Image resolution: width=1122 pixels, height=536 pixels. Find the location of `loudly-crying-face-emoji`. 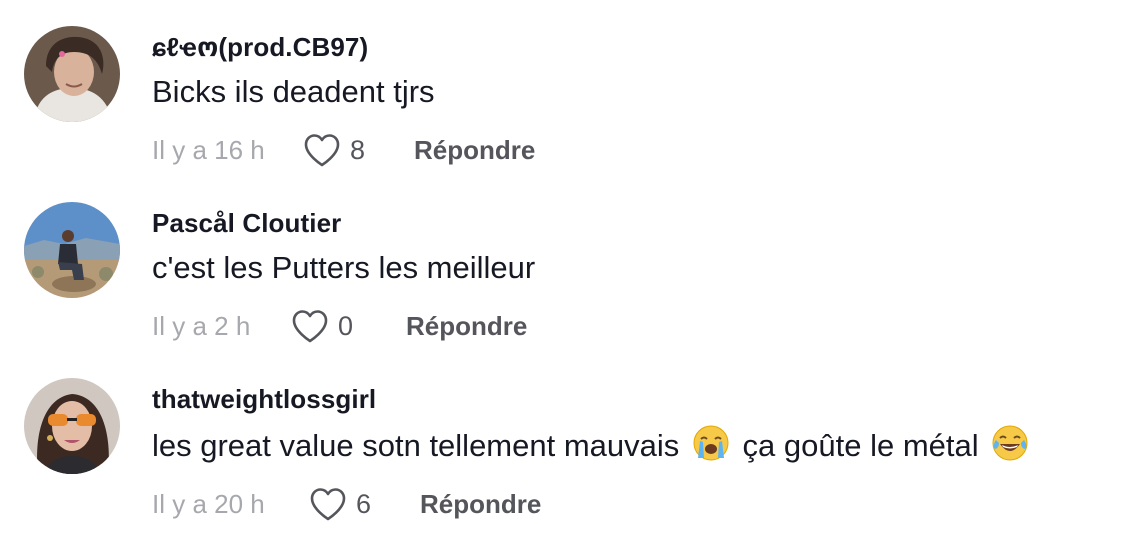

loudly-crying-face-emoji is located at coordinates (711, 443).